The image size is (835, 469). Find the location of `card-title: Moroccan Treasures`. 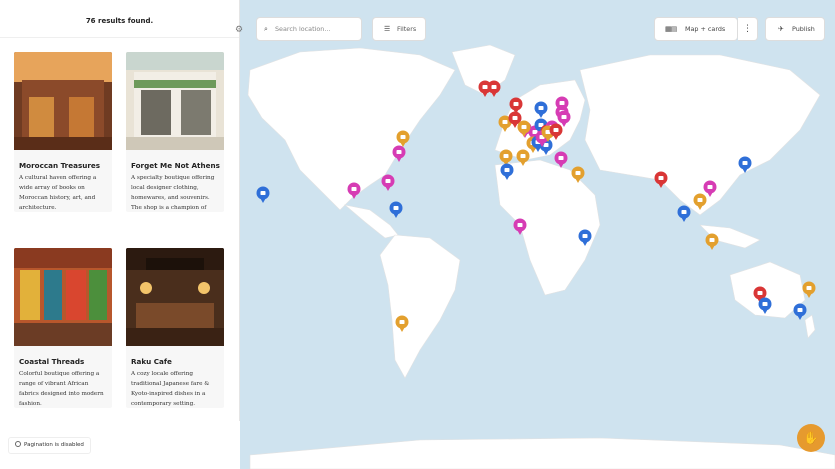

card-title: Moroccan Treasures is located at coordinates (60, 165).